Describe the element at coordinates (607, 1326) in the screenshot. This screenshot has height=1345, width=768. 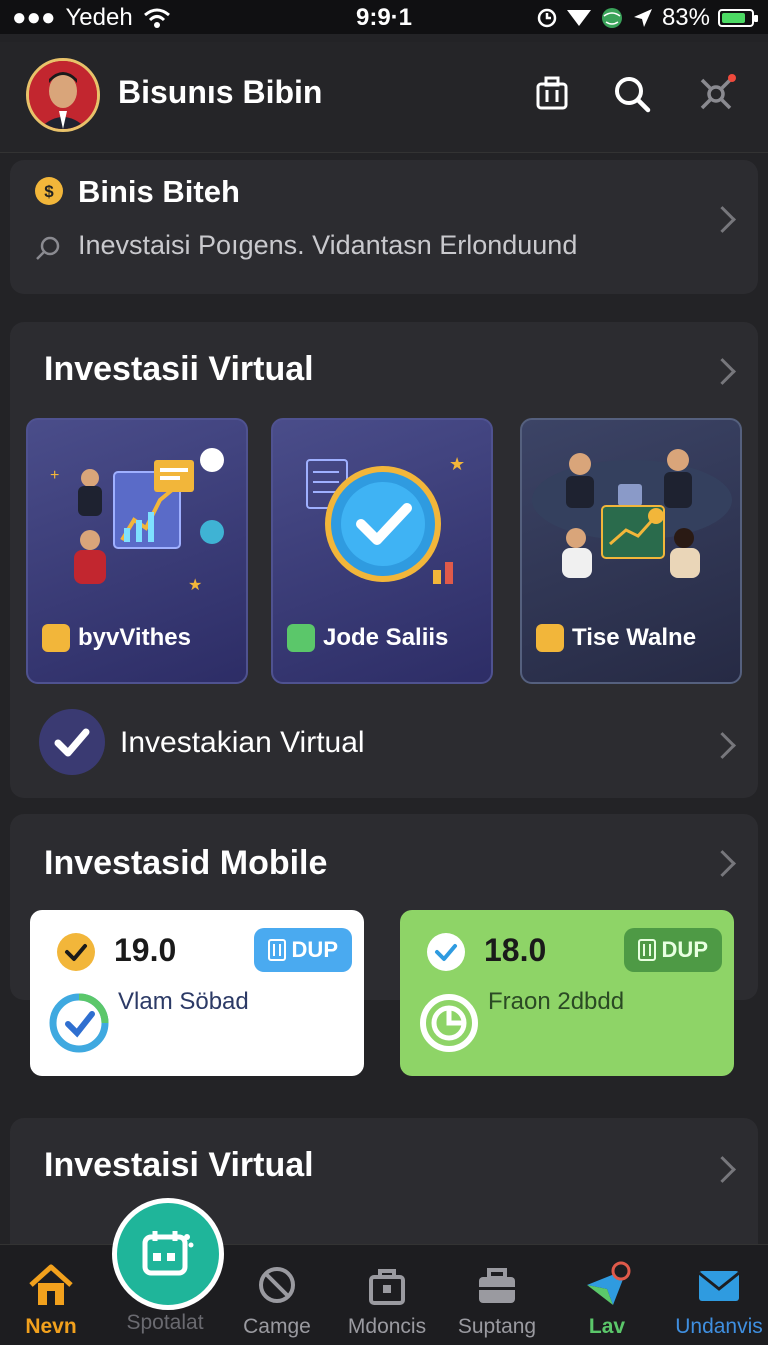
I see `nav-label: Lav` at that location.